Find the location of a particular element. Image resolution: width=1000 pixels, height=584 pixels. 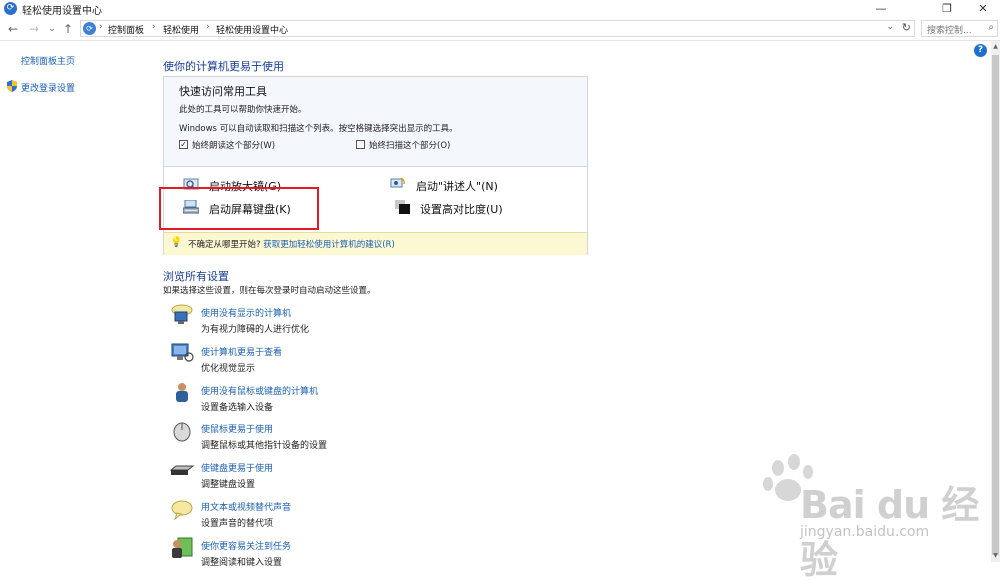

browse-settings-title: 浏览所有设置 is located at coordinates (196, 276).